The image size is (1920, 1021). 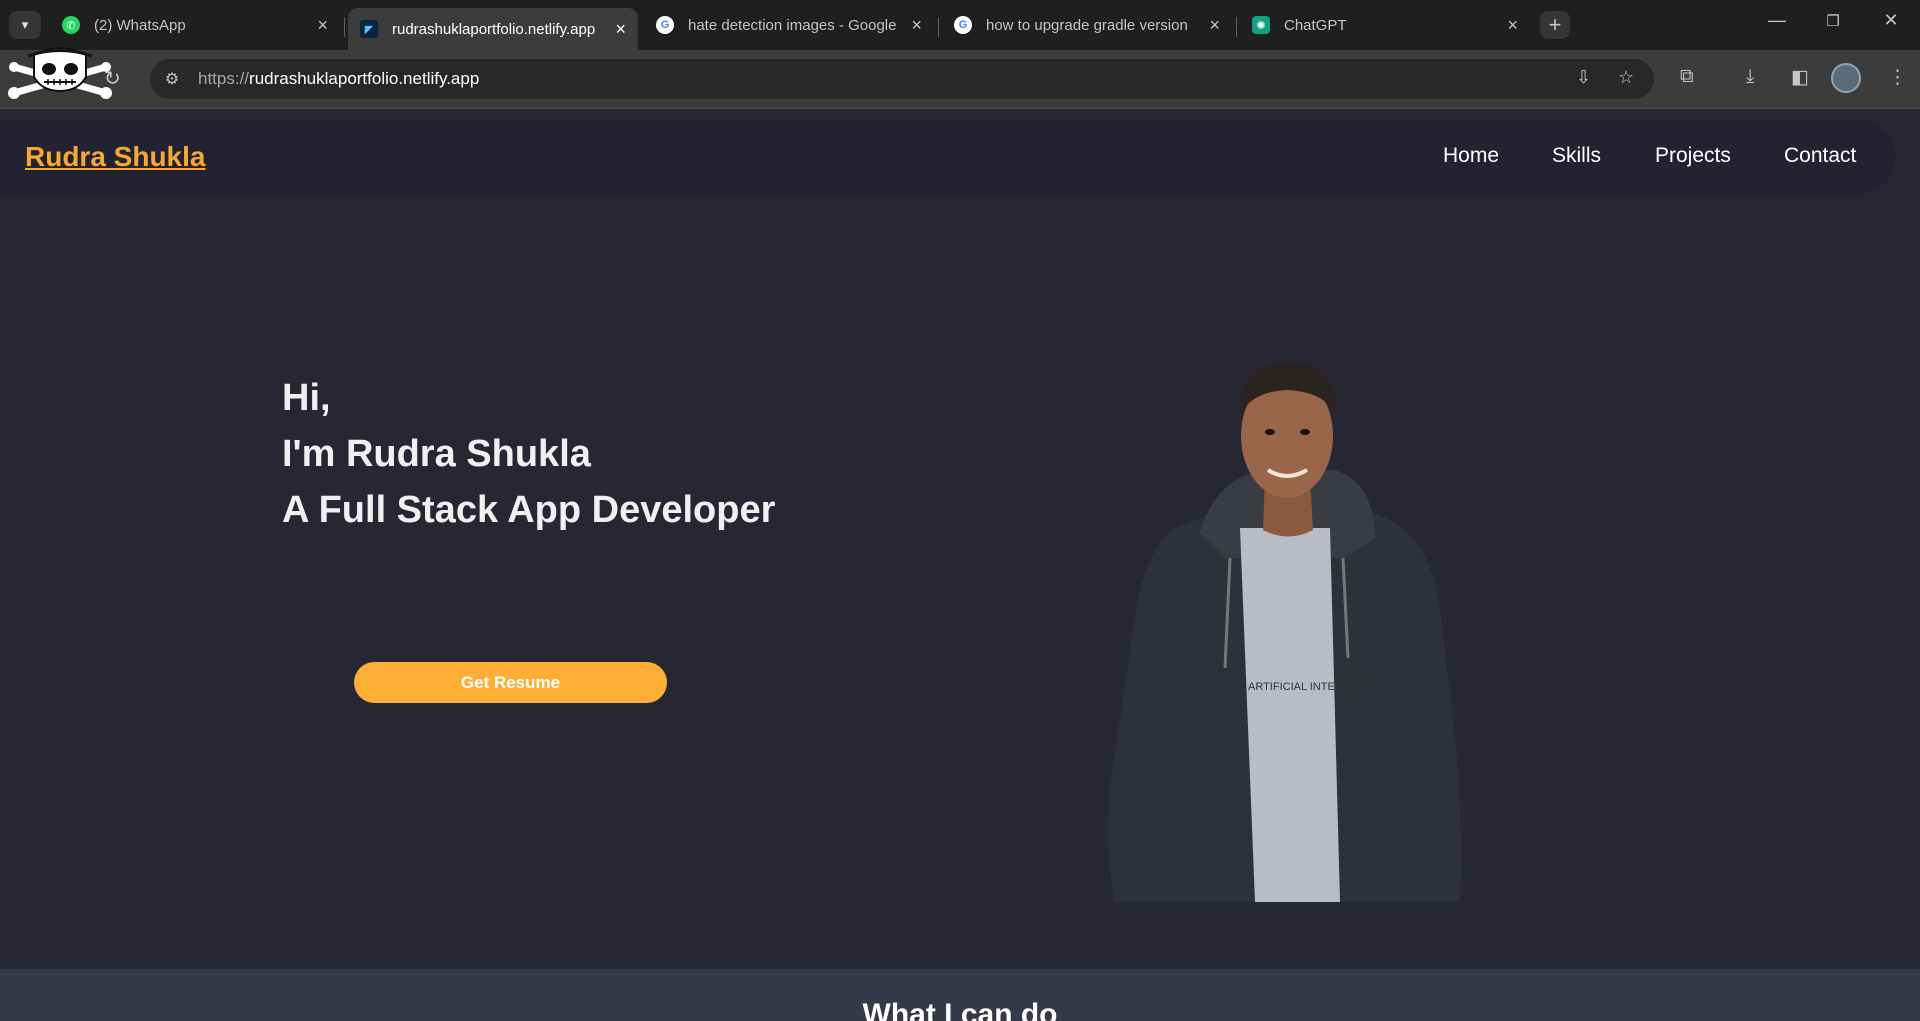 I want to click on extensions-icon: ⧉, so click(x=1687, y=77).